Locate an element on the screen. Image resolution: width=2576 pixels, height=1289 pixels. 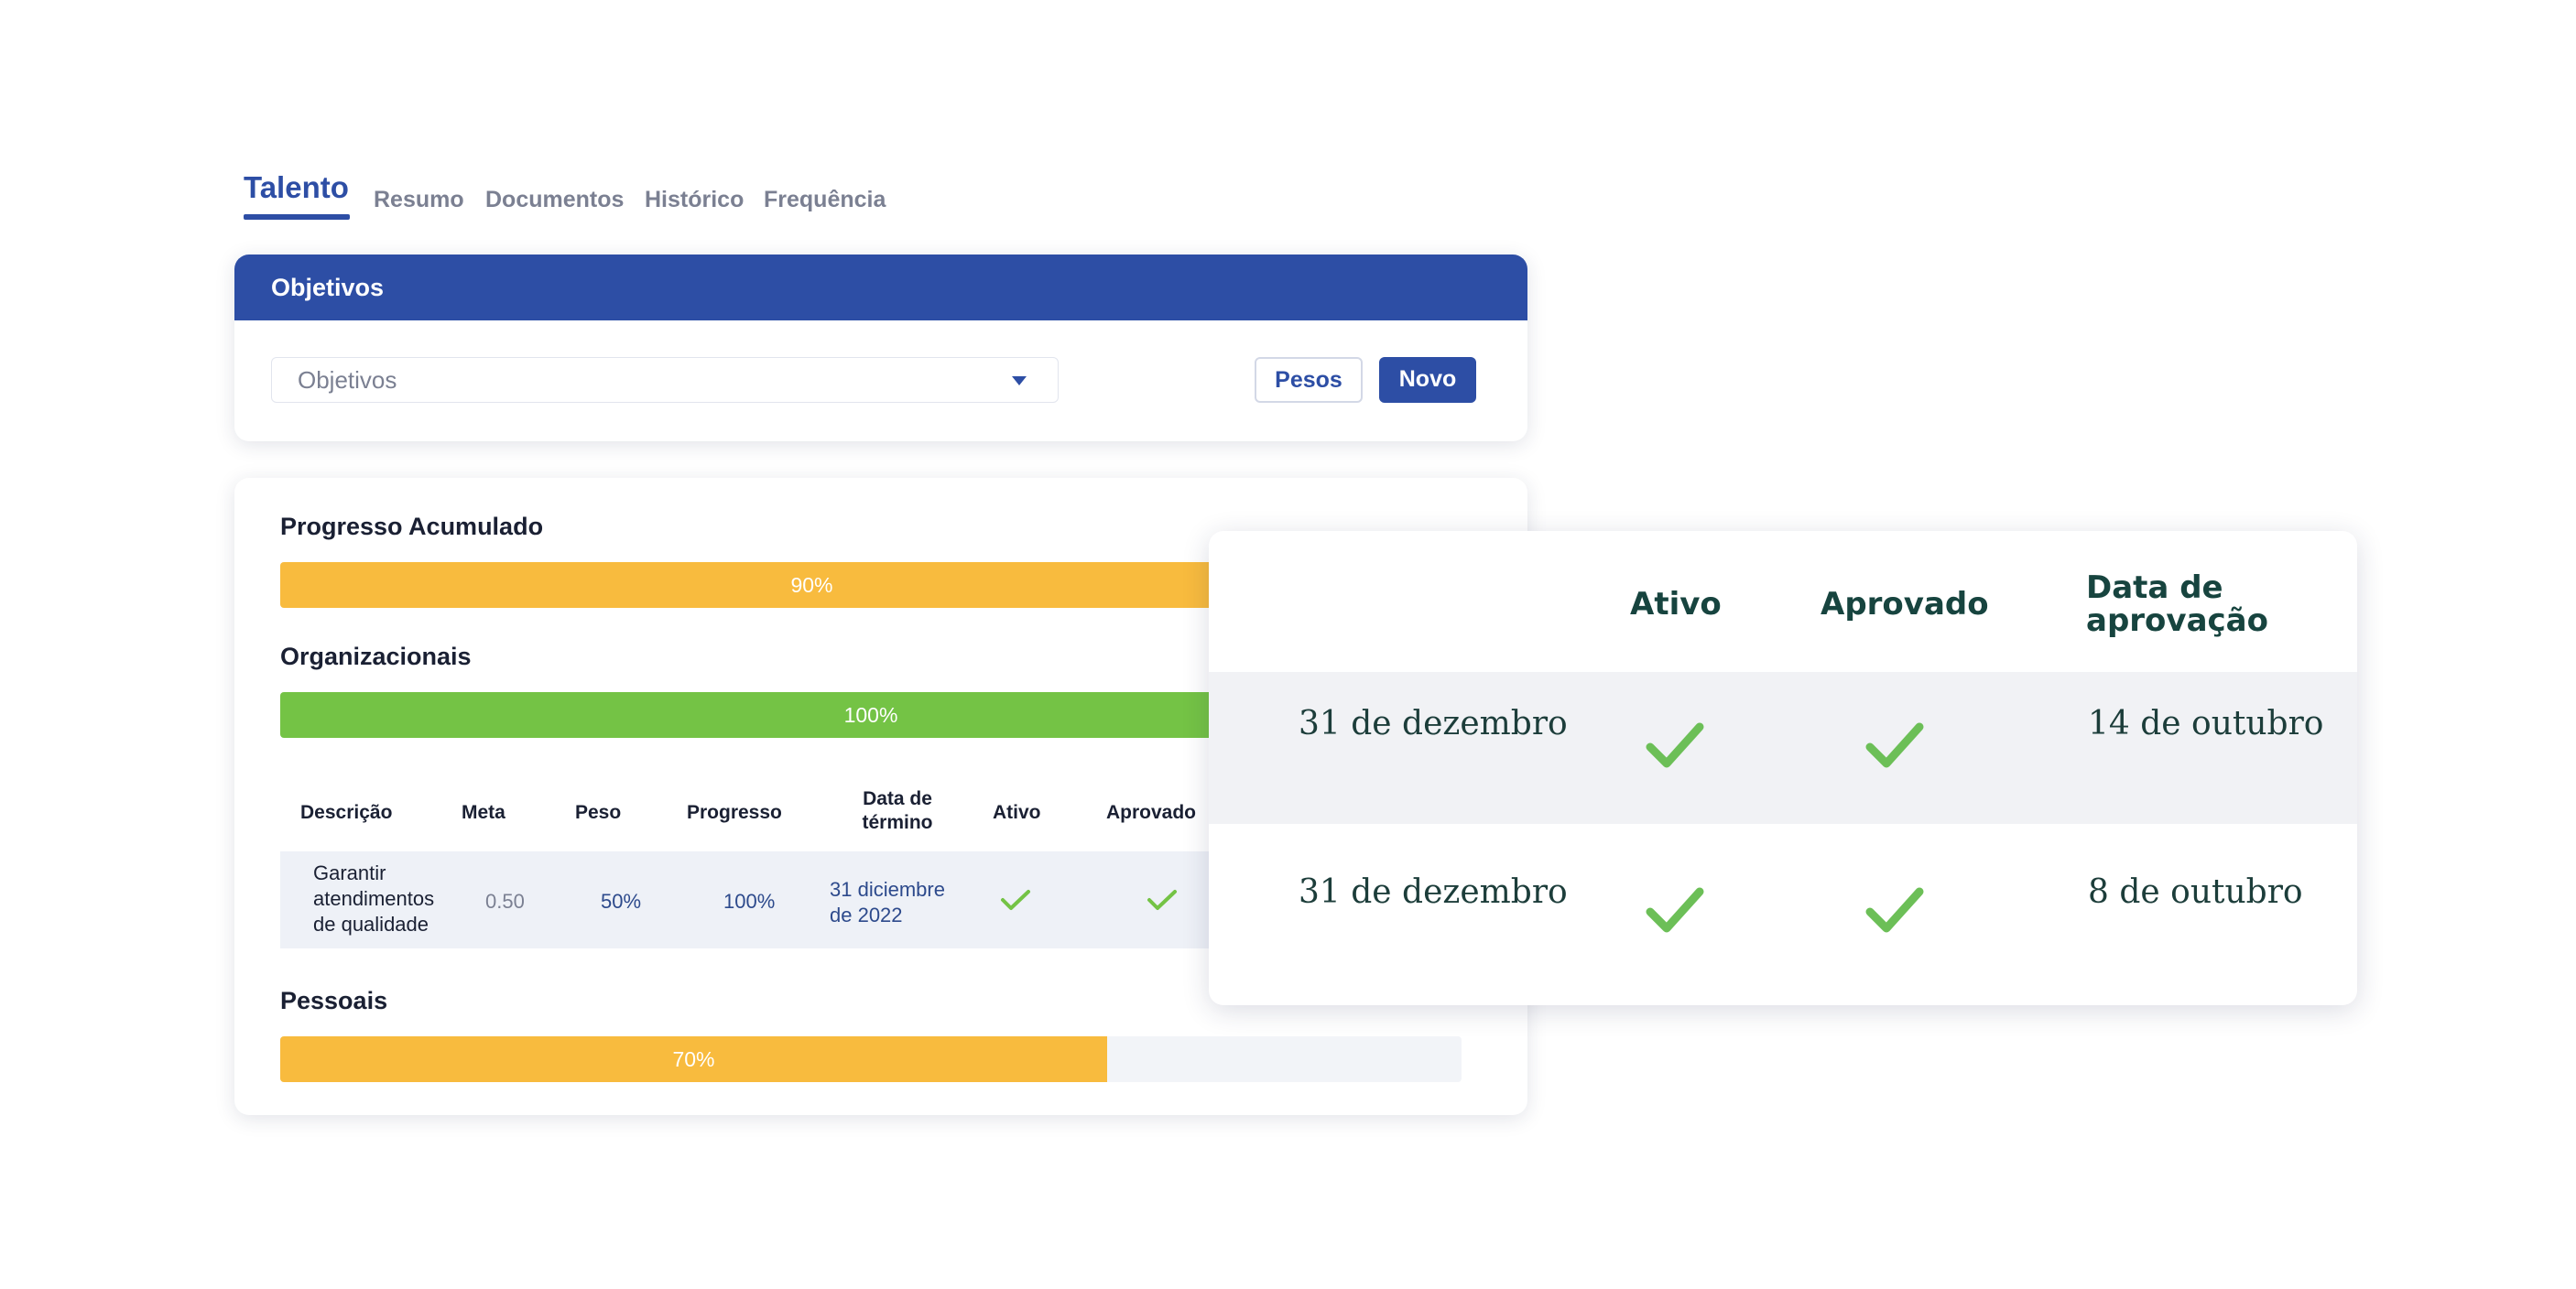
tab-talento: Talento is located at coordinates (296, 187).